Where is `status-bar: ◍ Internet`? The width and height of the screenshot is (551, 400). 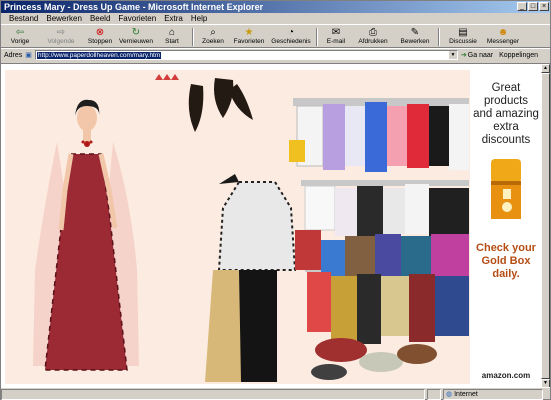
status-bar: ◍ Internet is located at coordinates (275, 393).